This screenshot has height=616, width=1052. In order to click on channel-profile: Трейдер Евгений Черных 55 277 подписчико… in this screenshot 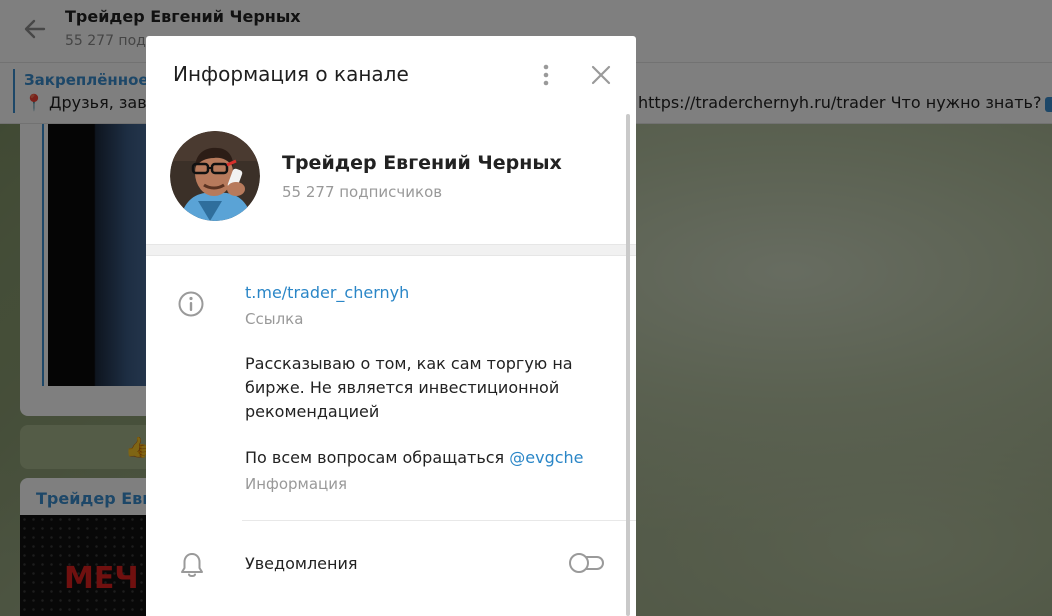, I will do `click(391, 180)`.